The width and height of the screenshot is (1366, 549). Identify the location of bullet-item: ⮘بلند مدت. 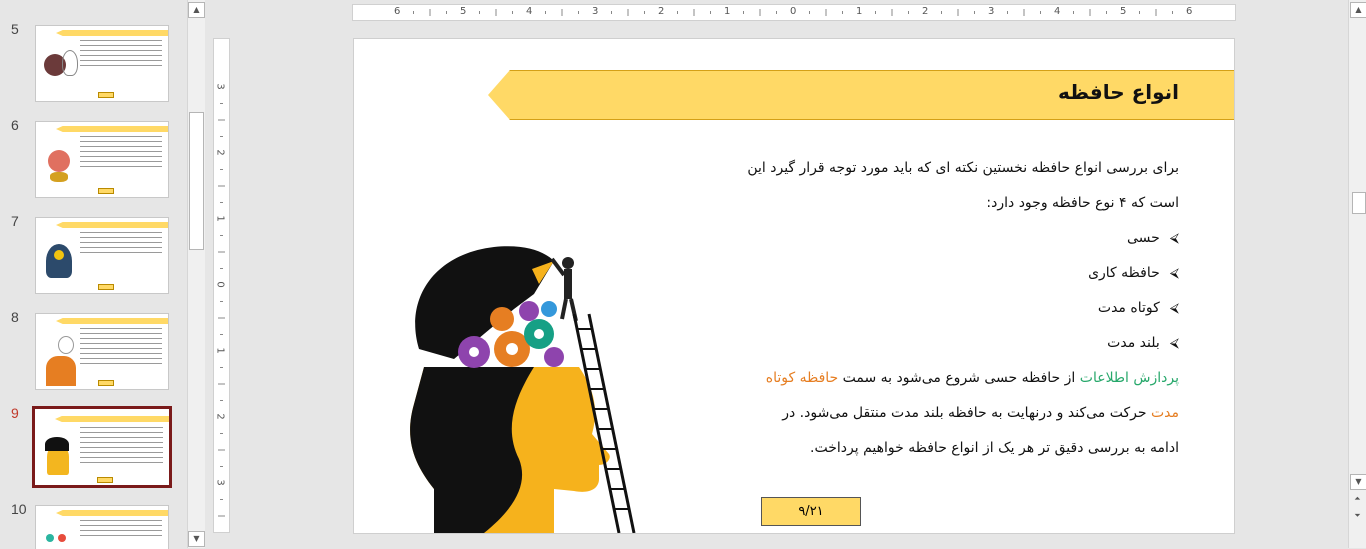
(949, 343).